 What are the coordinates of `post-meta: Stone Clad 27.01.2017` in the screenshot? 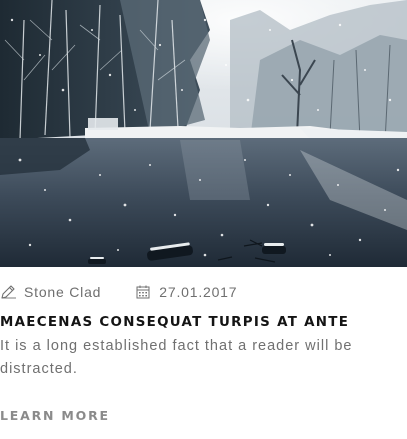 It's located at (203, 292).